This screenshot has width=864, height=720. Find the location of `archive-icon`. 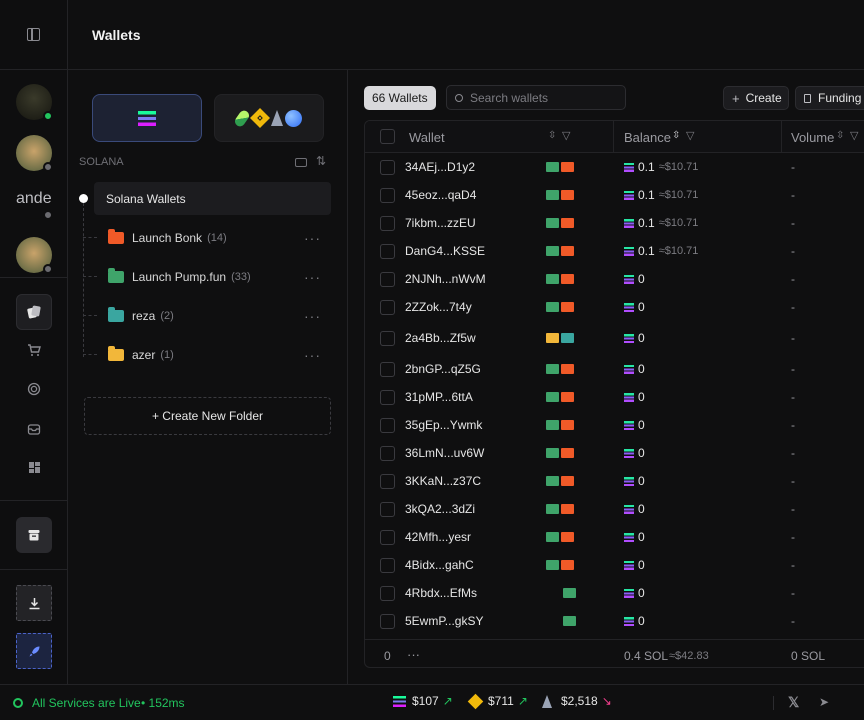

archive-icon is located at coordinates (34, 535).